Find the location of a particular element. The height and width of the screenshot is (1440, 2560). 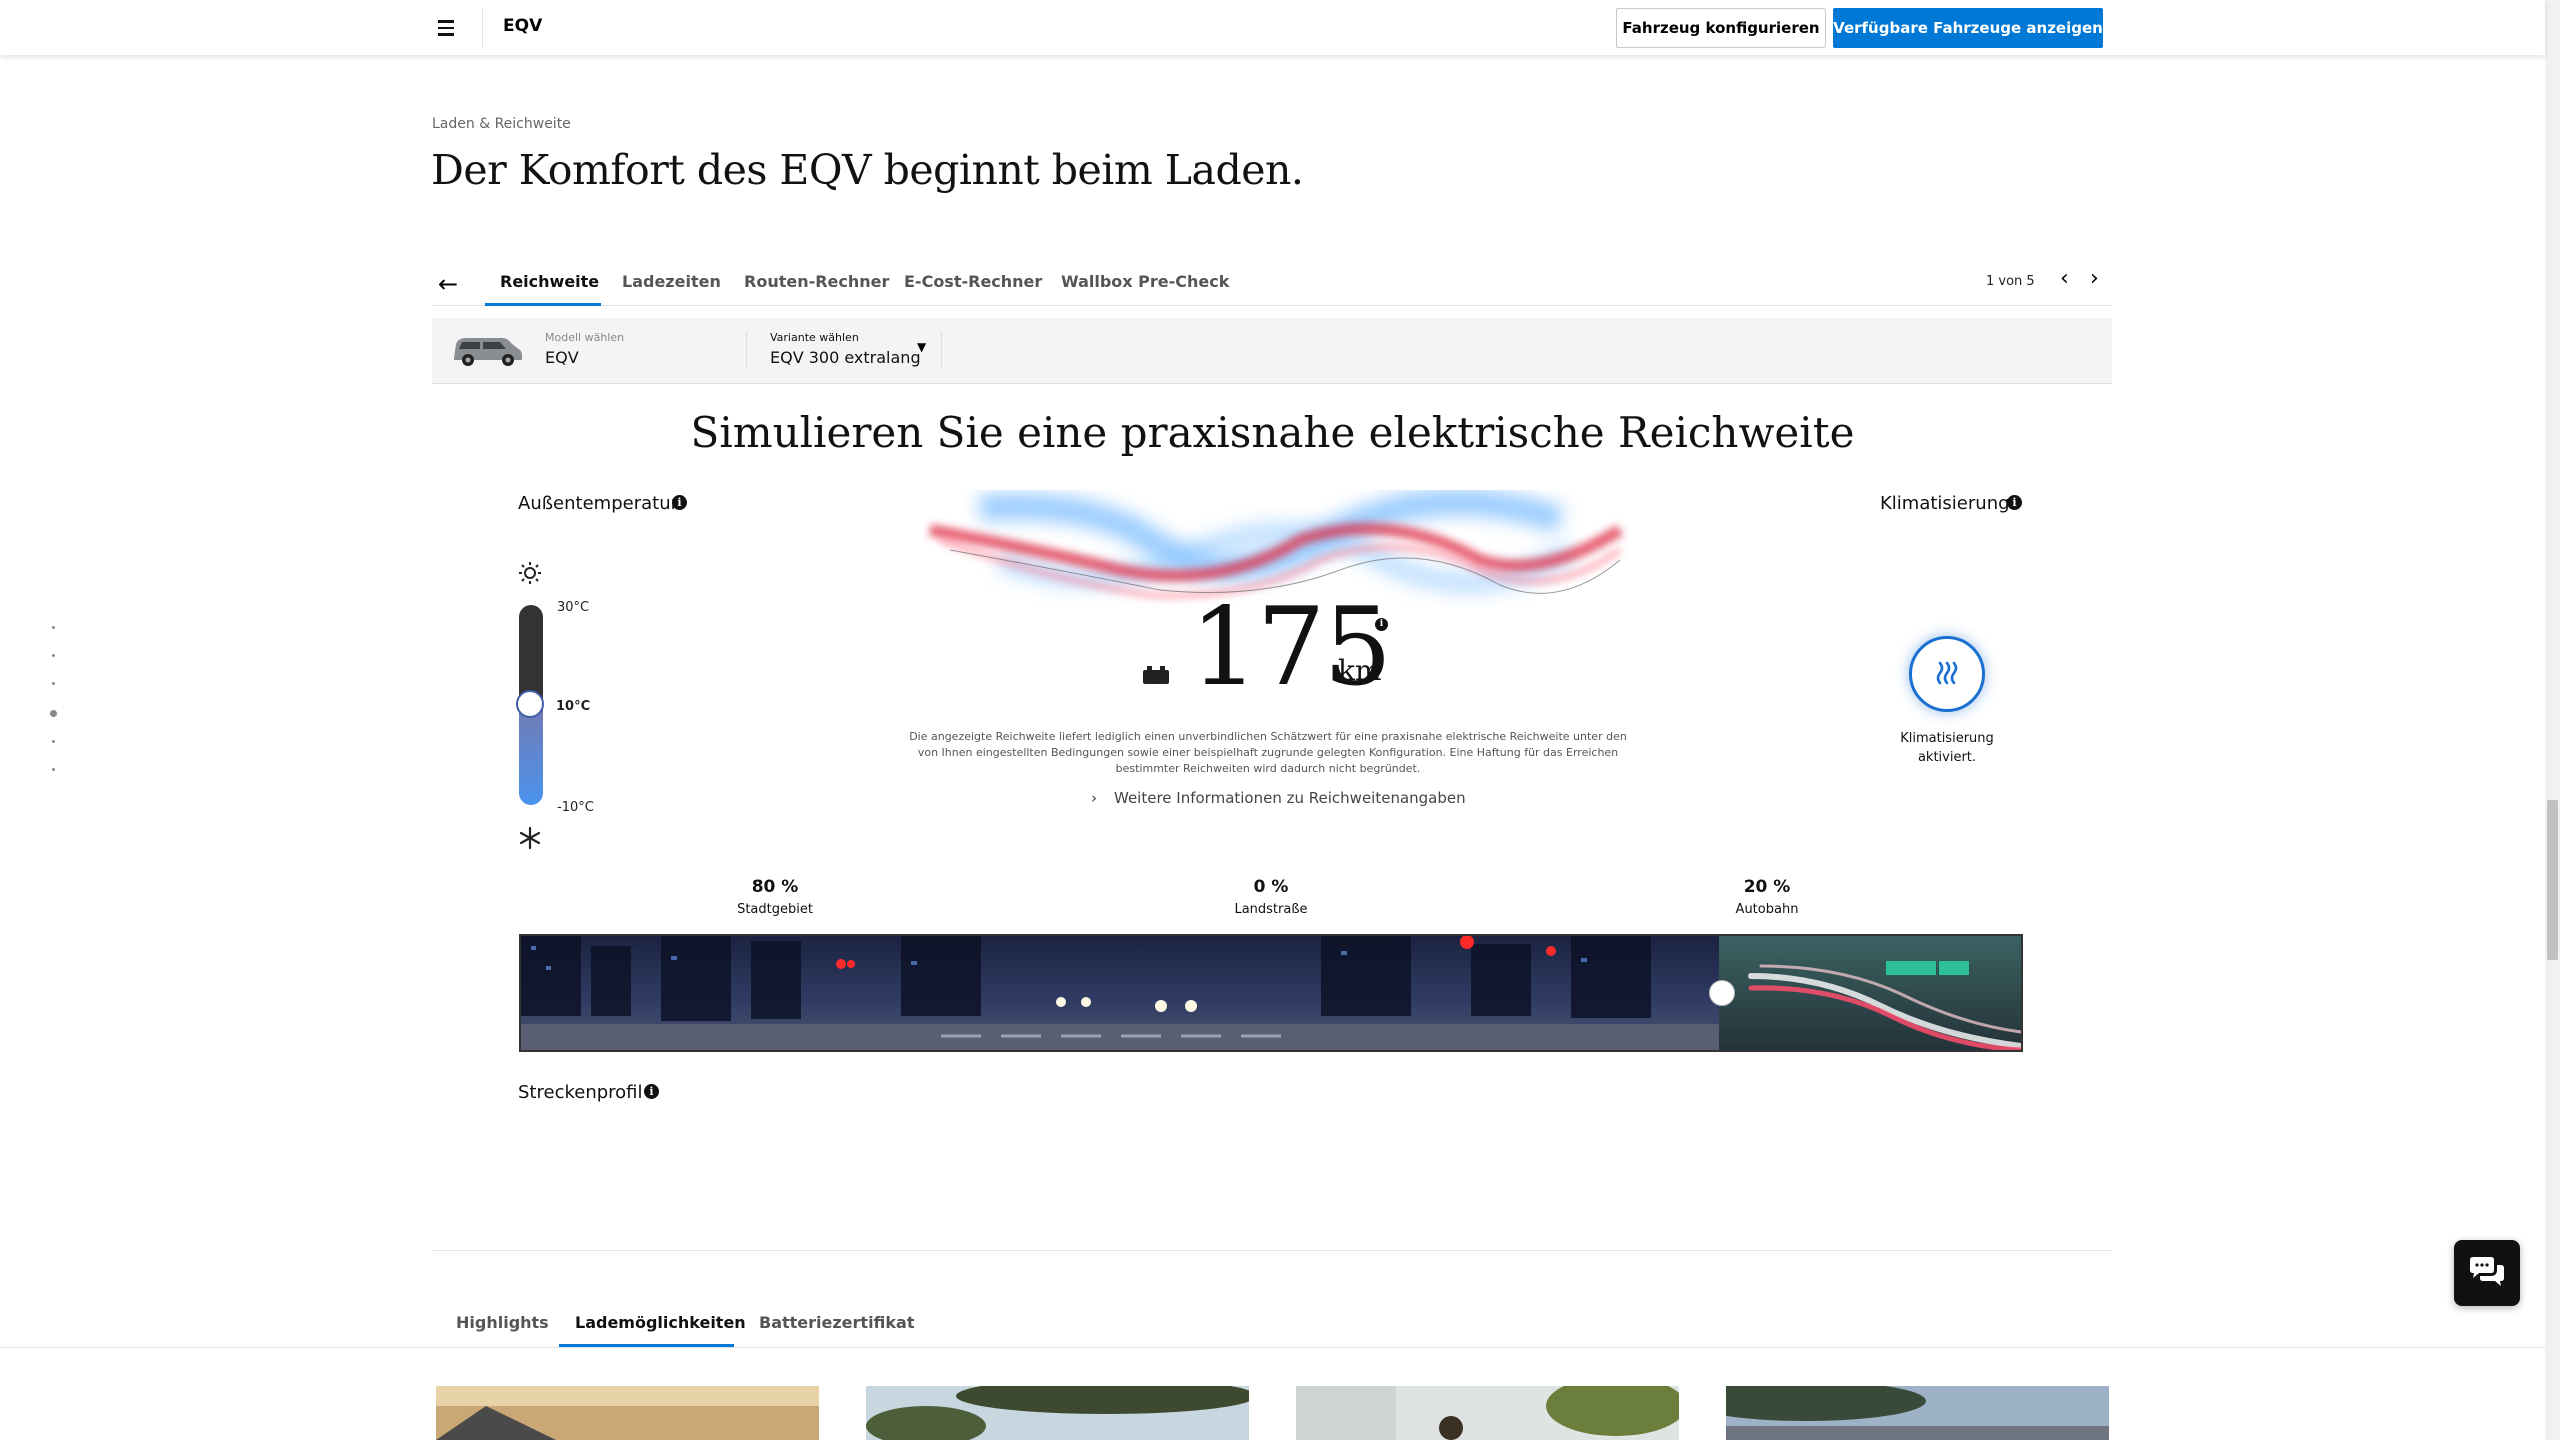

back-arrow-icon: ← is located at coordinates (448, 284).